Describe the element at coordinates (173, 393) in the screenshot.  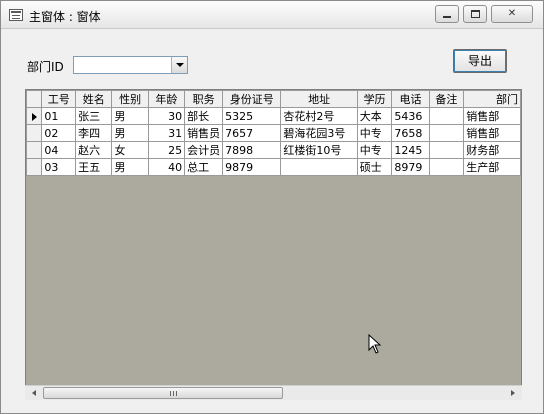
I see `grip-icon` at that location.